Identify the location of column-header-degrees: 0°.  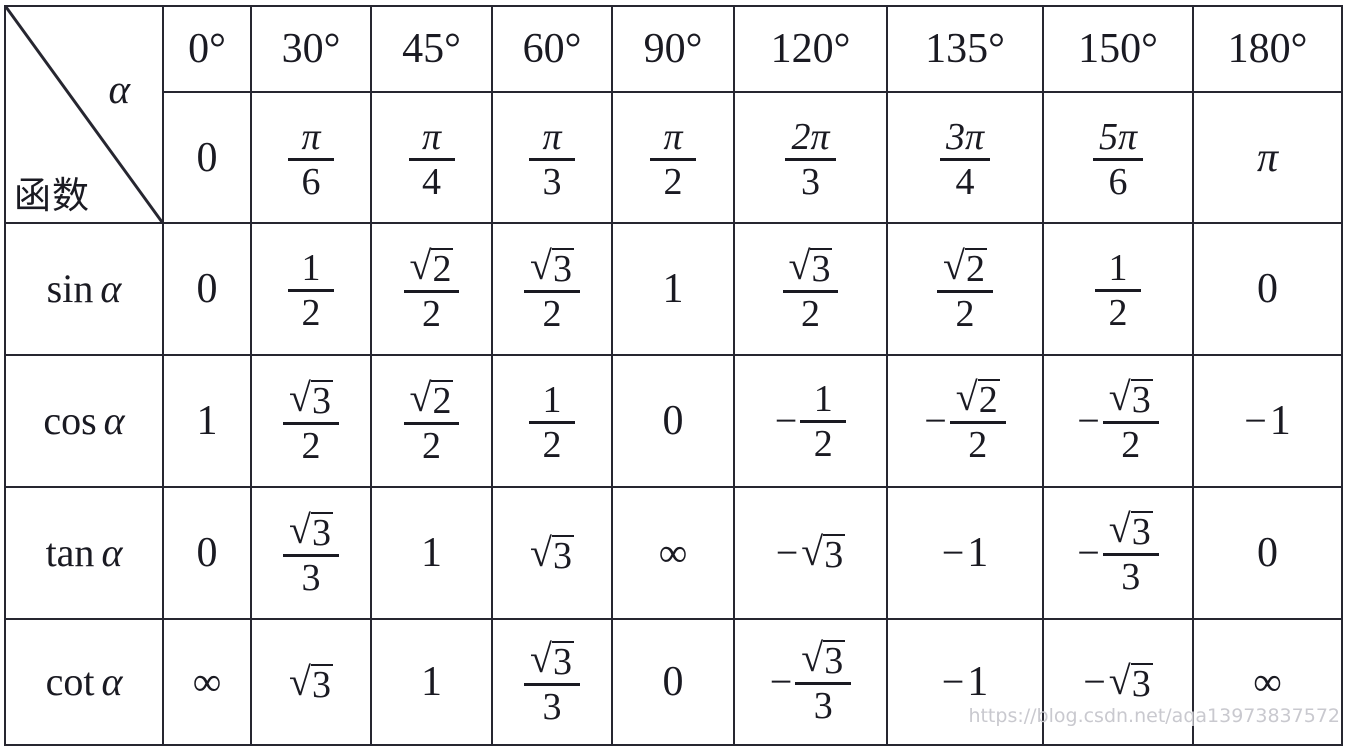
(207, 49).